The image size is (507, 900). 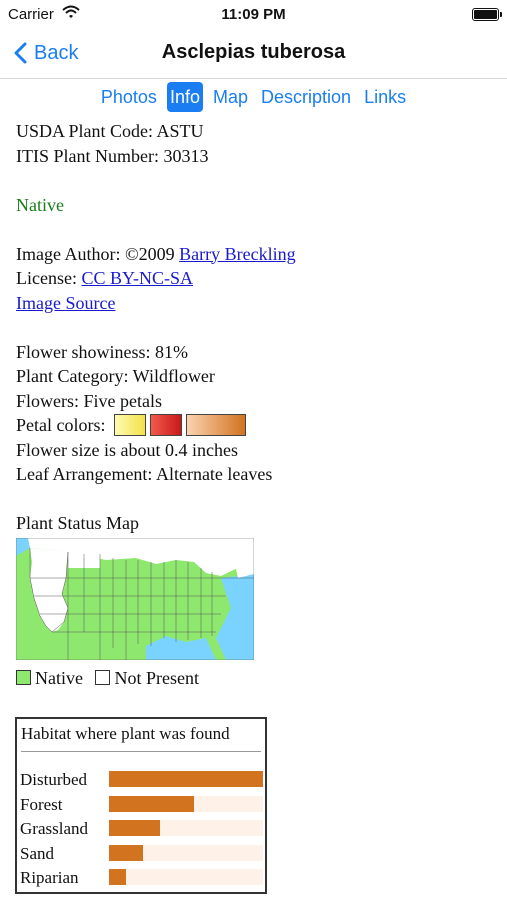 What do you see at coordinates (214, 474) in the screenshot?
I see `leaf-arrangement-value: Alternate leaves` at bounding box center [214, 474].